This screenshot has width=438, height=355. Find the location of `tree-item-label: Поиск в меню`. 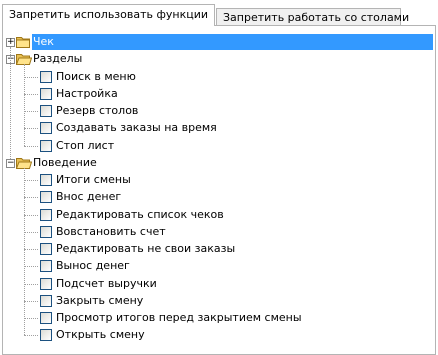

tree-item-label: Поиск в меню is located at coordinates (96, 76).